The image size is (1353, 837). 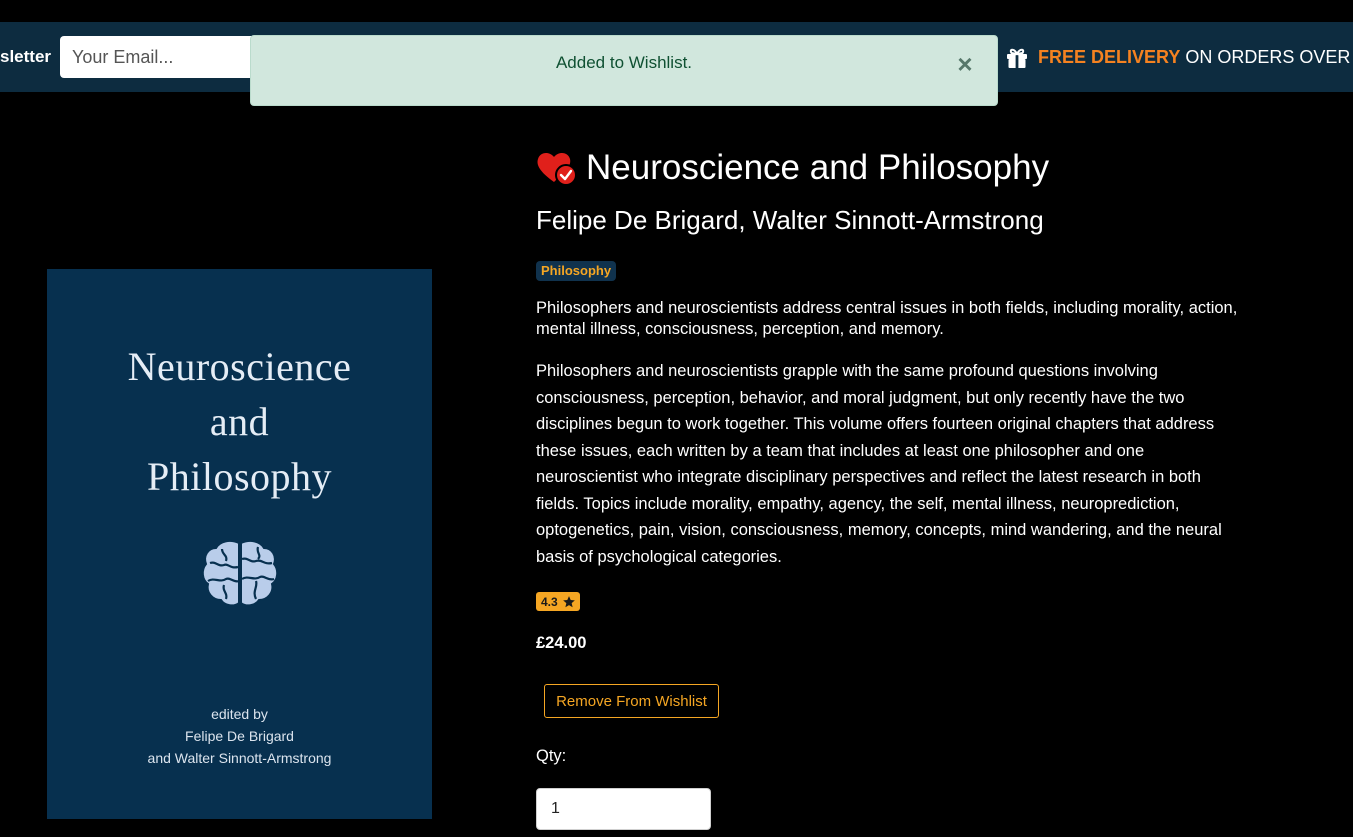 What do you see at coordinates (576, 271) in the screenshot?
I see `category-badge: Philosophy` at bounding box center [576, 271].